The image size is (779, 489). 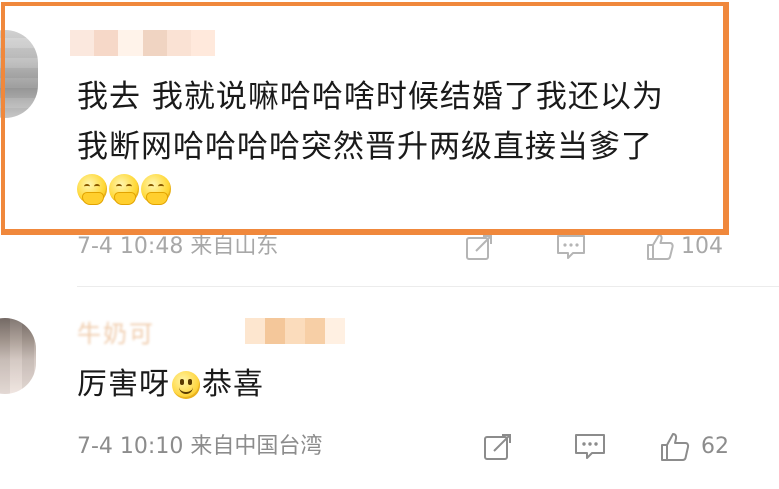 I want to click on comment-text-part: 恭喜, so click(x=233, y=384).